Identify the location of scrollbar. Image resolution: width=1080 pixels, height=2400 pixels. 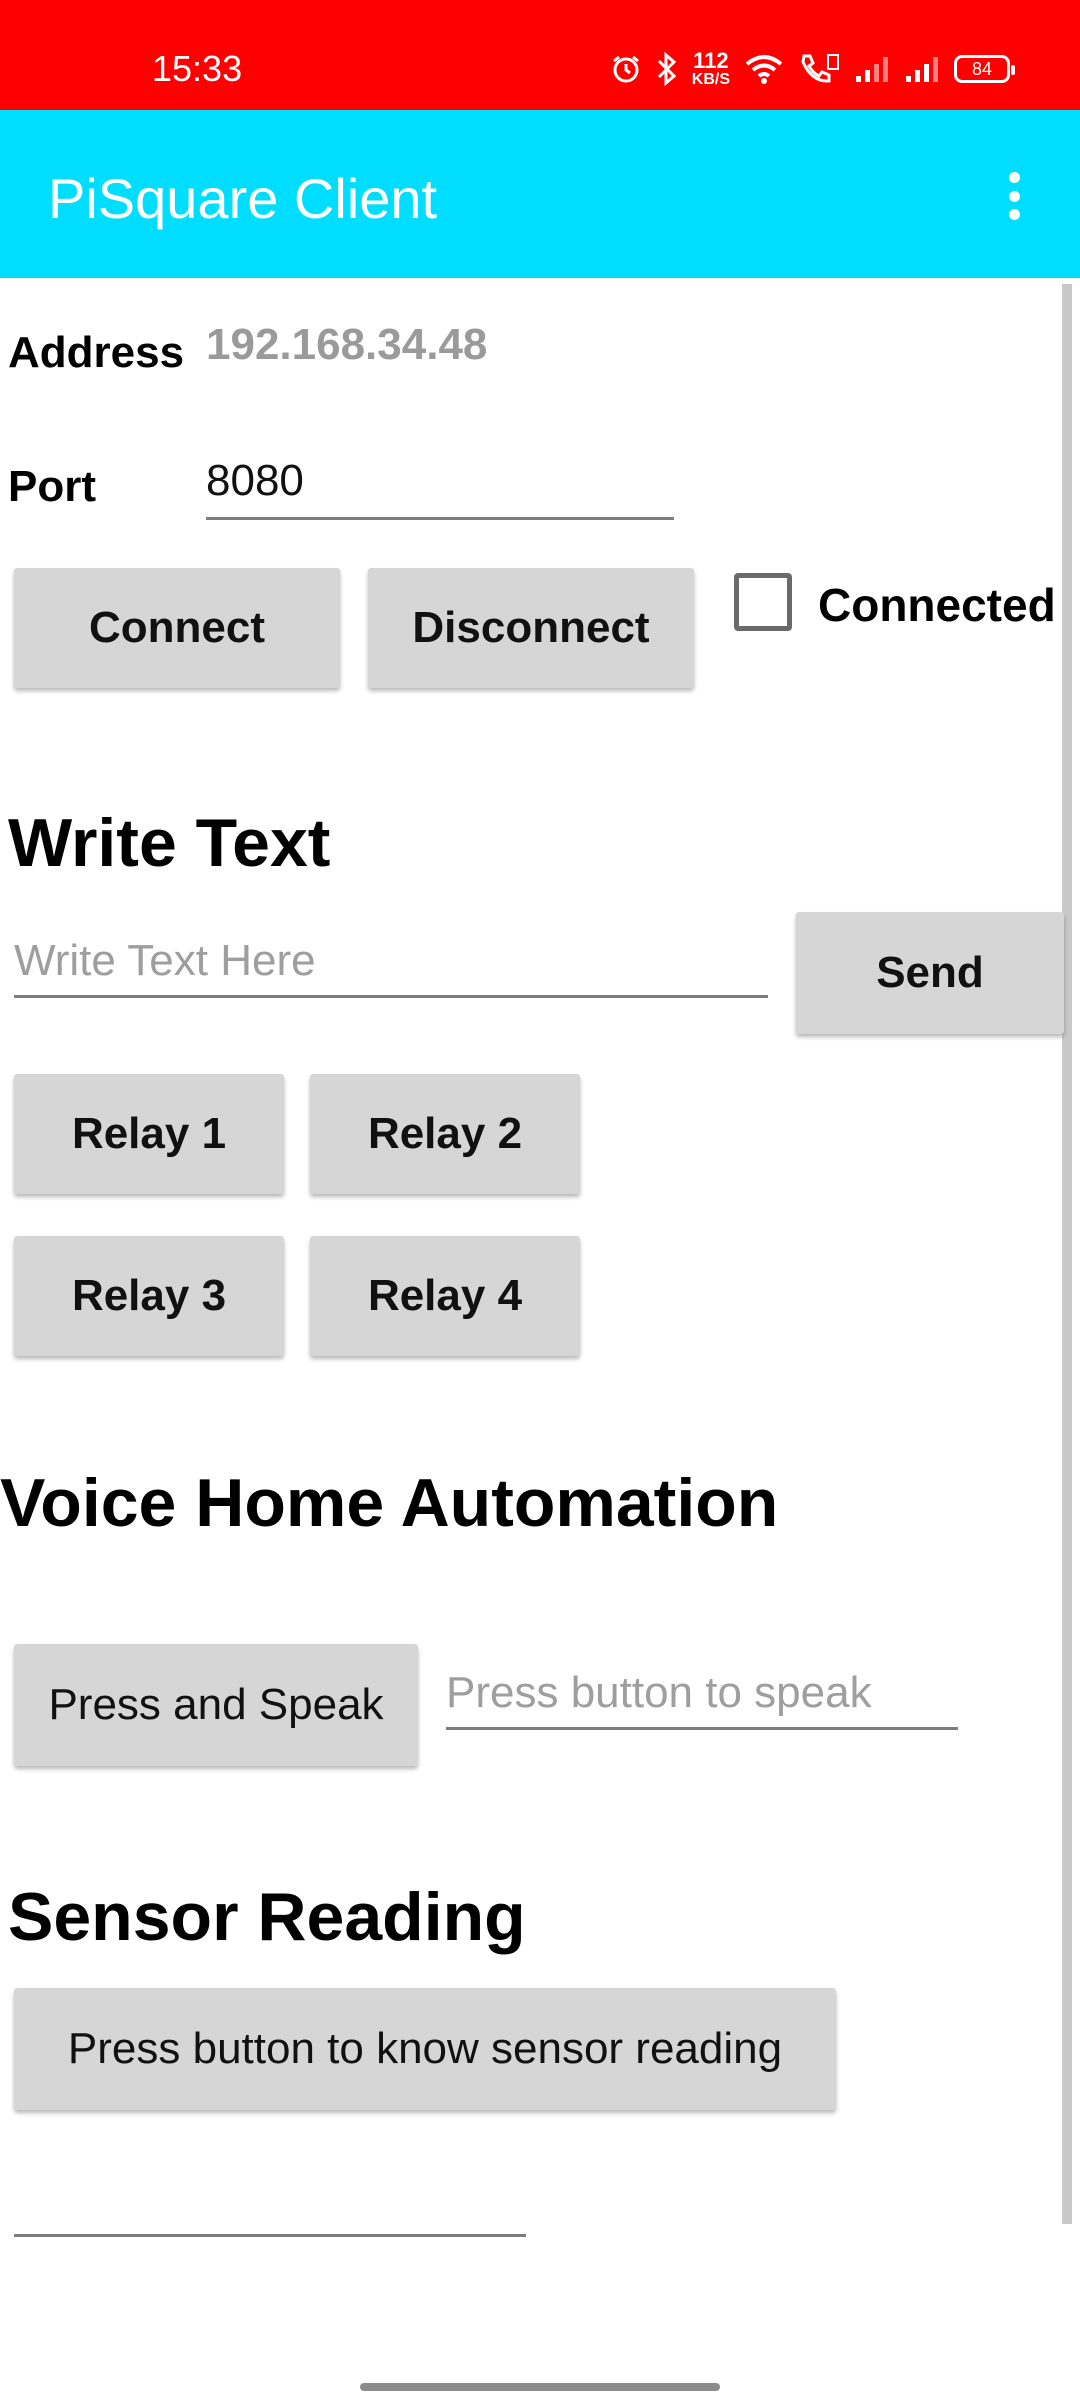
(1067, 1254).